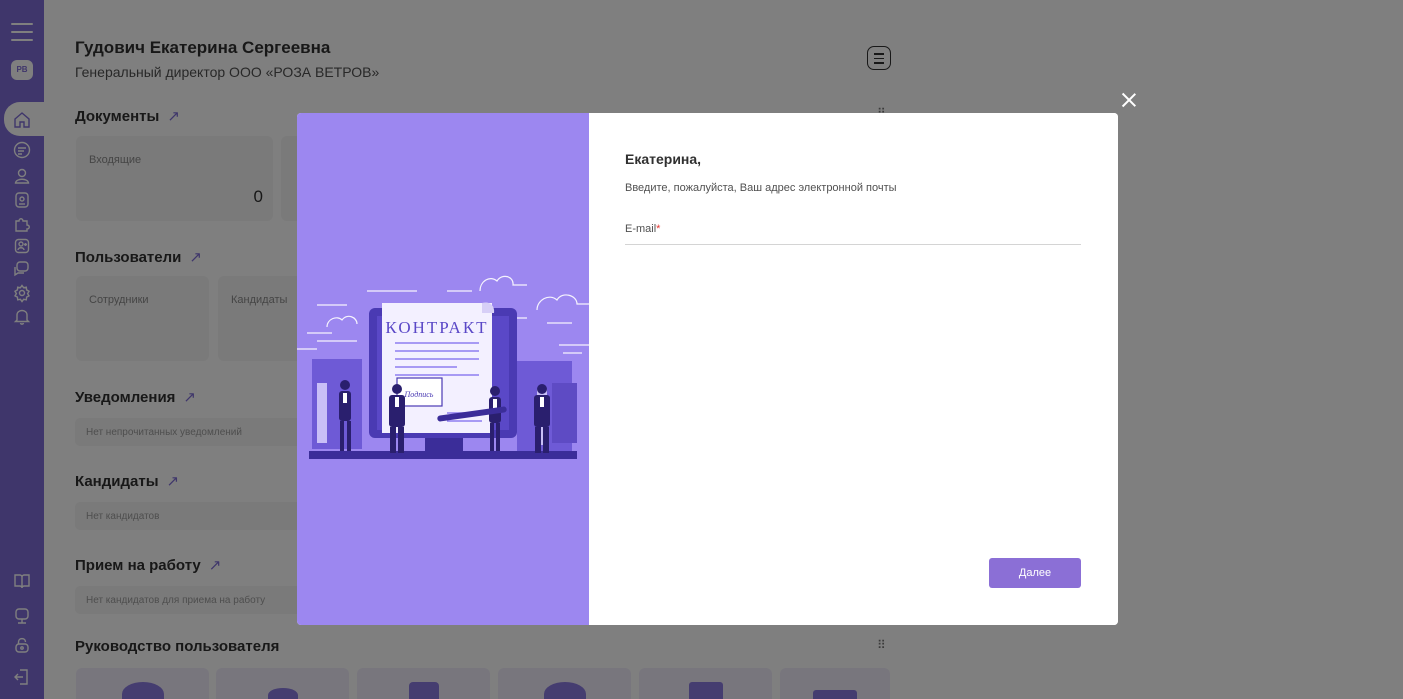 The width and height of the screenshot is (1403, 699). I want to click on close-icon, so click(1129, 100).